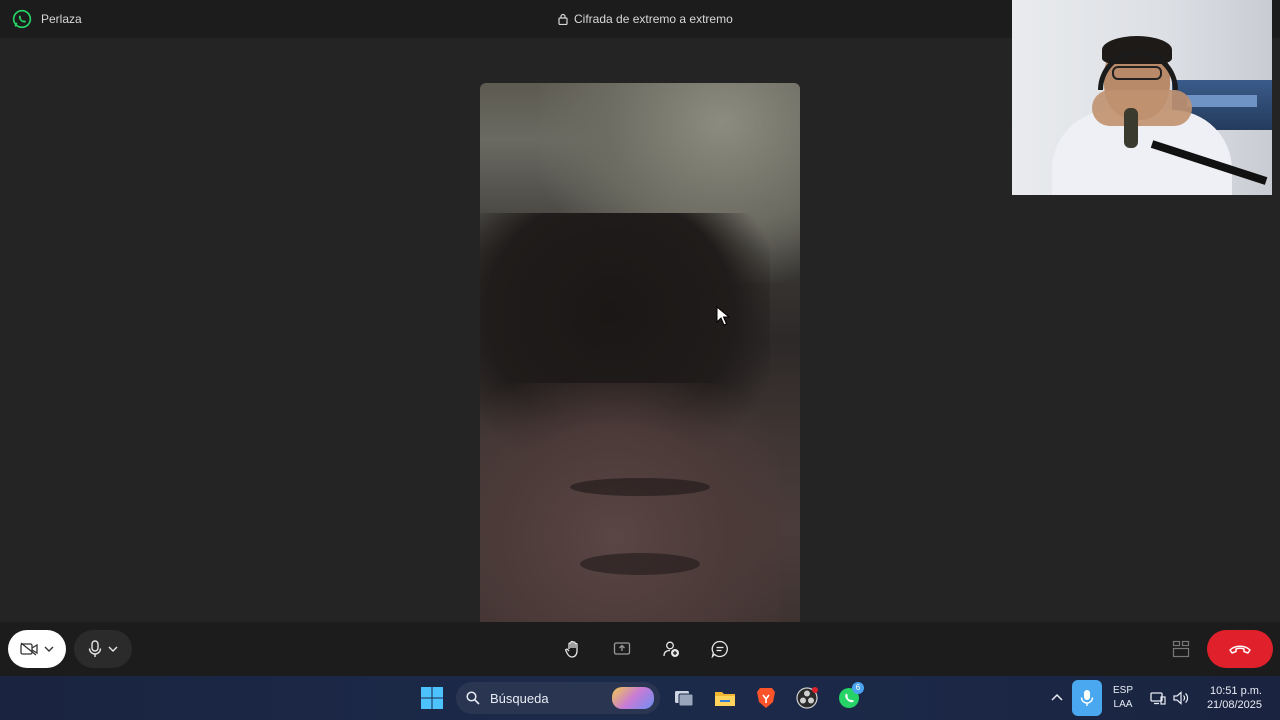 The image size is (1280, 720). What do you see at coordinates (29, 649) in the screenshot?
I see `camera-off-icon` at bounding box center [29, 649].